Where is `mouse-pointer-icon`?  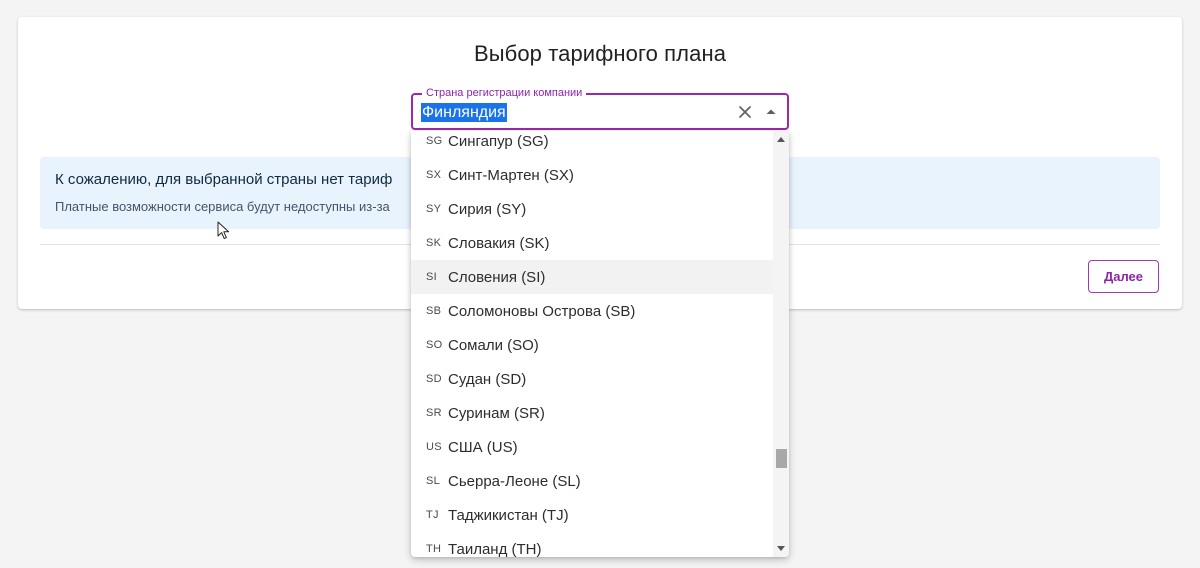
mouse-pointer-icon is located at coordinates (223, 230).